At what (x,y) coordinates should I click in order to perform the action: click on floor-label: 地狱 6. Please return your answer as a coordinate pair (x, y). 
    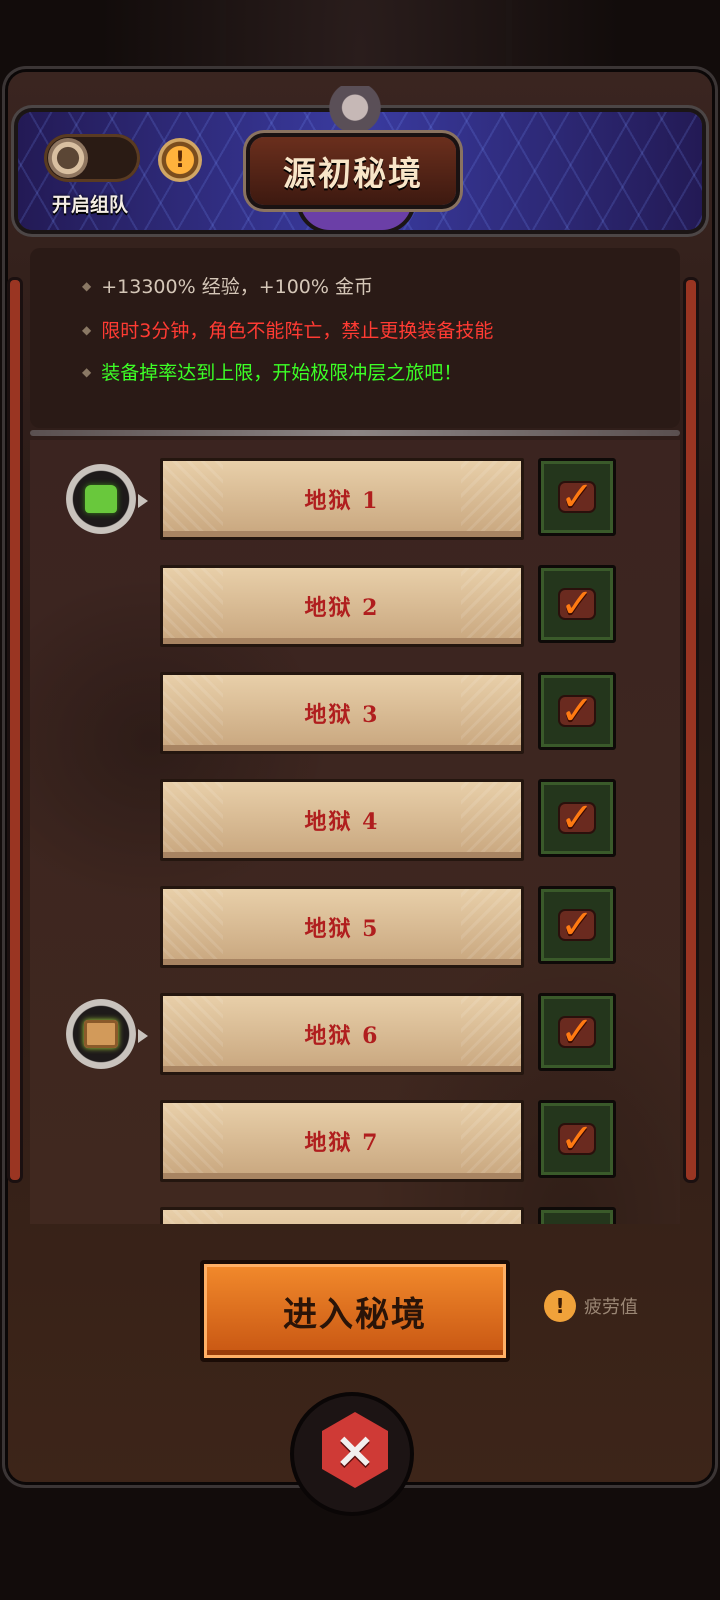
    Looking at the image, I should click on (342, 1036).